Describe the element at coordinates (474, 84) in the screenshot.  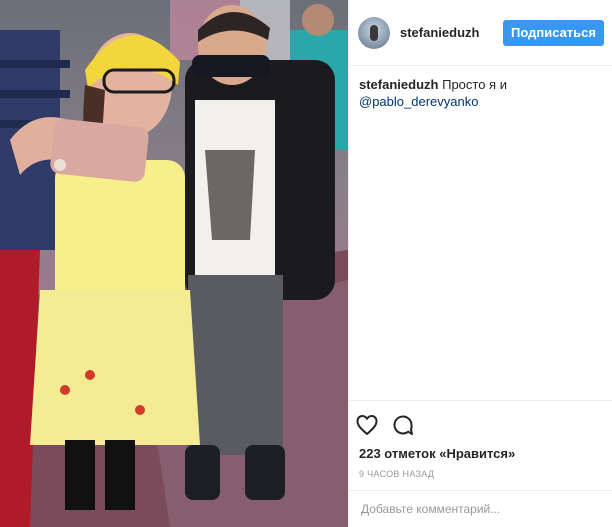
I see `caption-text: Просто я и` at that location.